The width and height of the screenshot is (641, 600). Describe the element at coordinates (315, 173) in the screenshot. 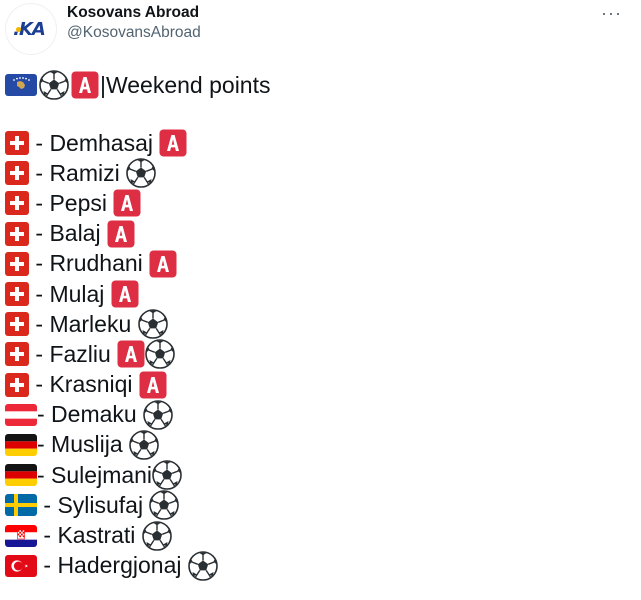

I see `player-row: - Ramizi` at that location.